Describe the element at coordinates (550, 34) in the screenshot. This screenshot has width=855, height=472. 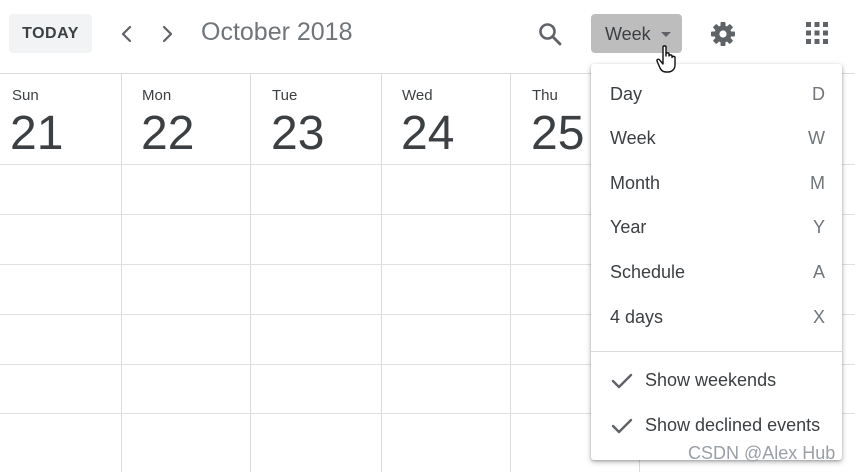
I see `search-icon` at that location.